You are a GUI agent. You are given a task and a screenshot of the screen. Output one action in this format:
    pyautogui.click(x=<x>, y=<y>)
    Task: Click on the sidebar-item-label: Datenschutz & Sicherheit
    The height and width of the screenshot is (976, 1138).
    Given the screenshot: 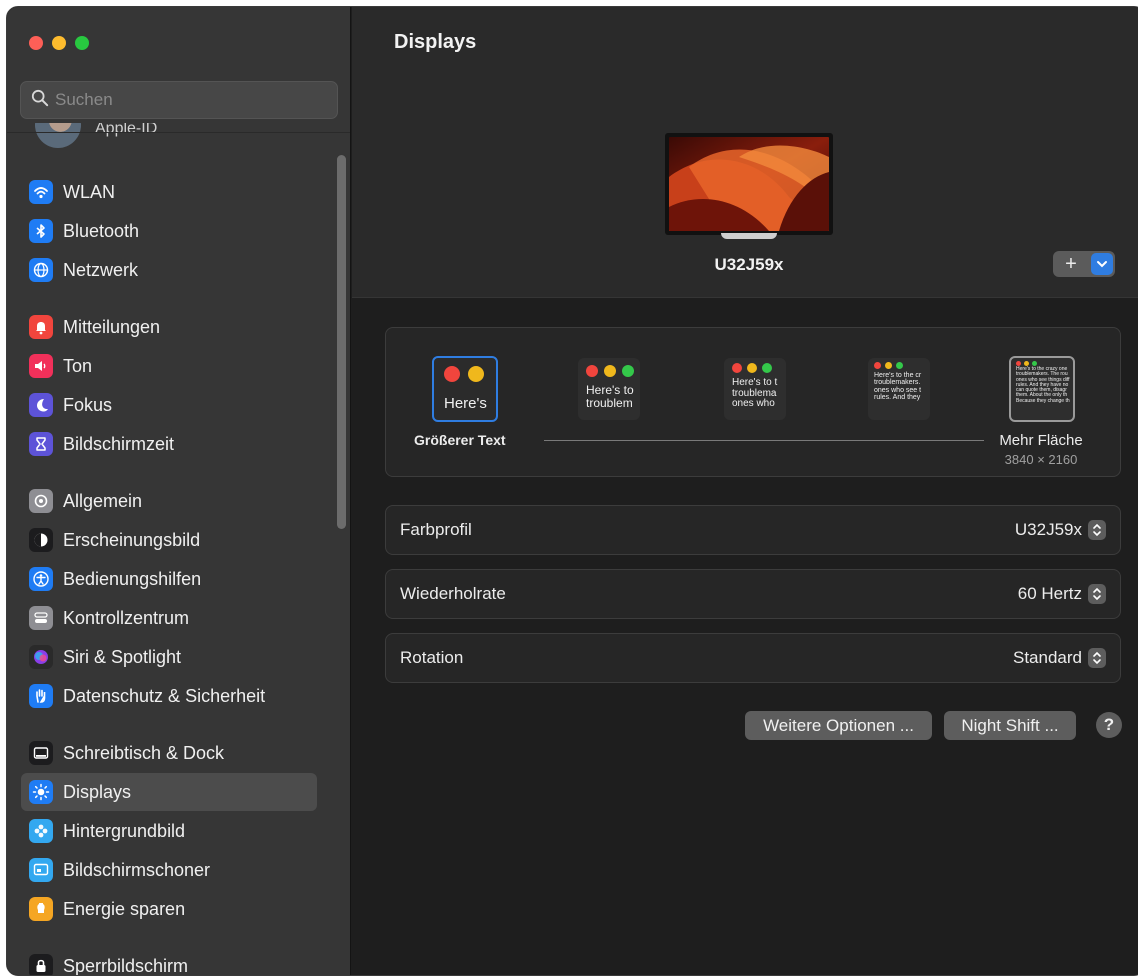 What is the action you would take?
    pyautogui.click(x=164, y=696)
    